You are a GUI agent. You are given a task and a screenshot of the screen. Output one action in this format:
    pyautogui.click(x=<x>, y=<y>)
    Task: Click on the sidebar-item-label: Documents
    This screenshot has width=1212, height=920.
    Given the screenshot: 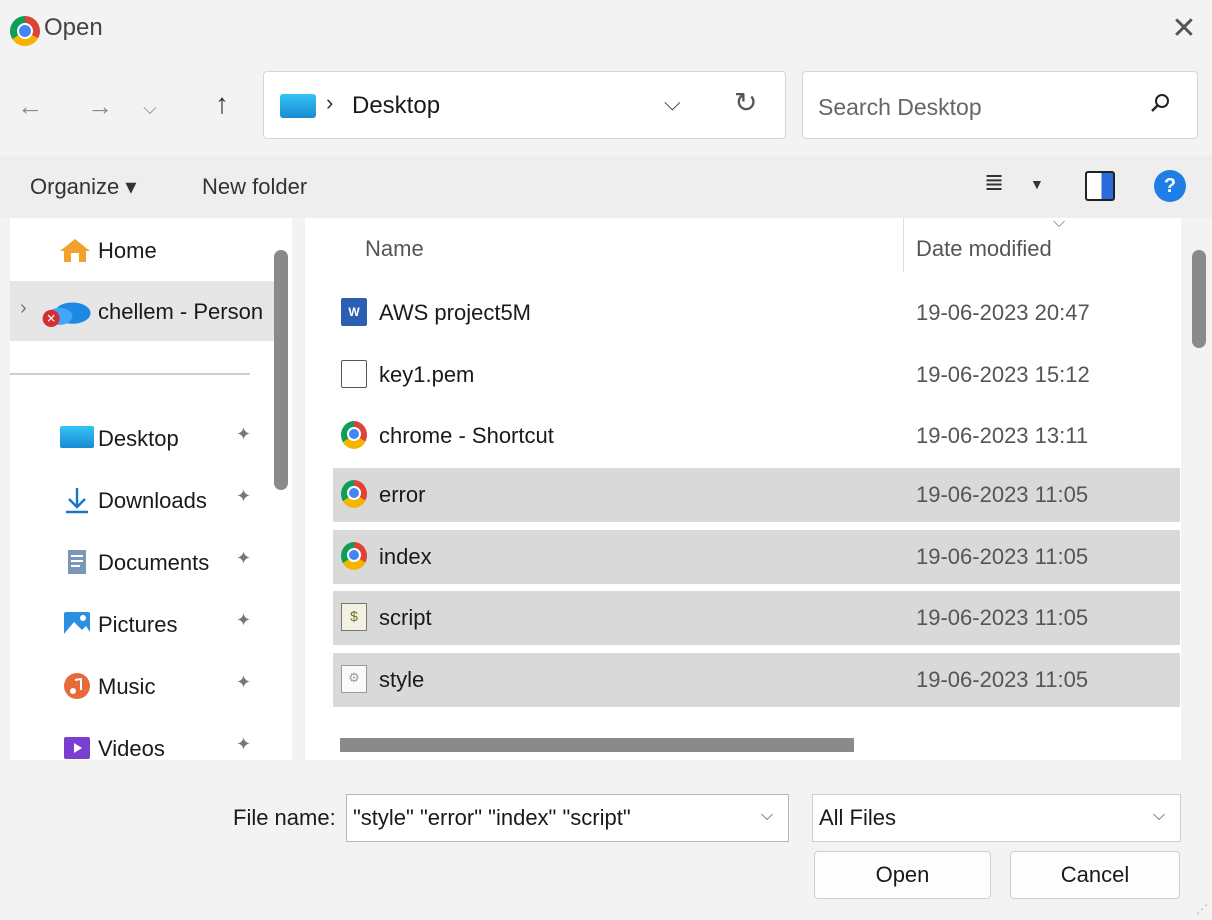 What is the action you would take?
    pyautogui.click(x=154, y=562)
    